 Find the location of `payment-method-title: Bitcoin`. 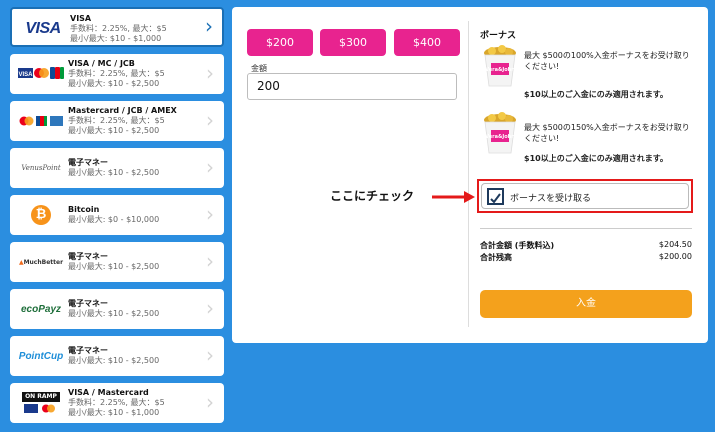

payment-method-title: Bitcoin is located at coordinates (84, 209).